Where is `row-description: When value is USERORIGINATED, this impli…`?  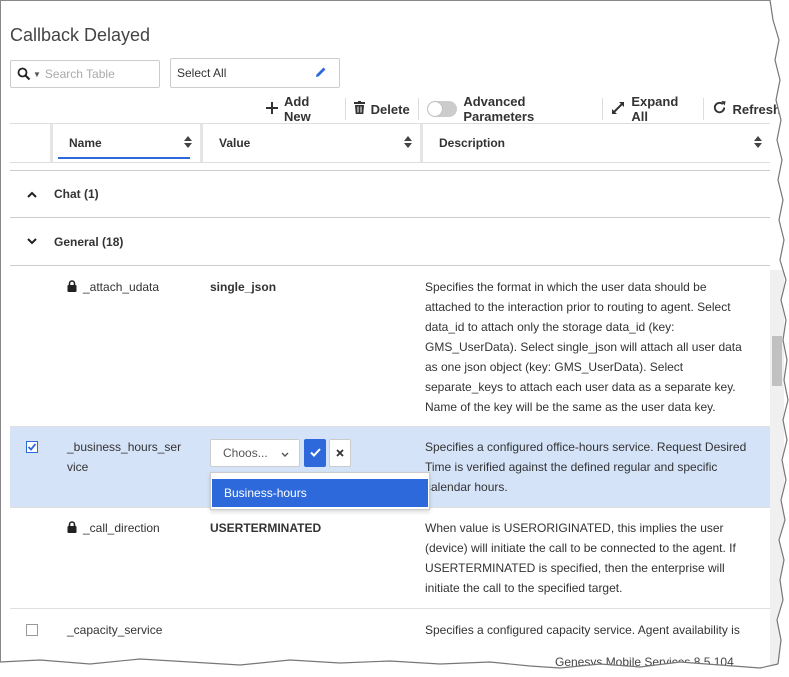
row-description: When value is USERORIGINATED, this impli… is located at coordinates (580, 558).